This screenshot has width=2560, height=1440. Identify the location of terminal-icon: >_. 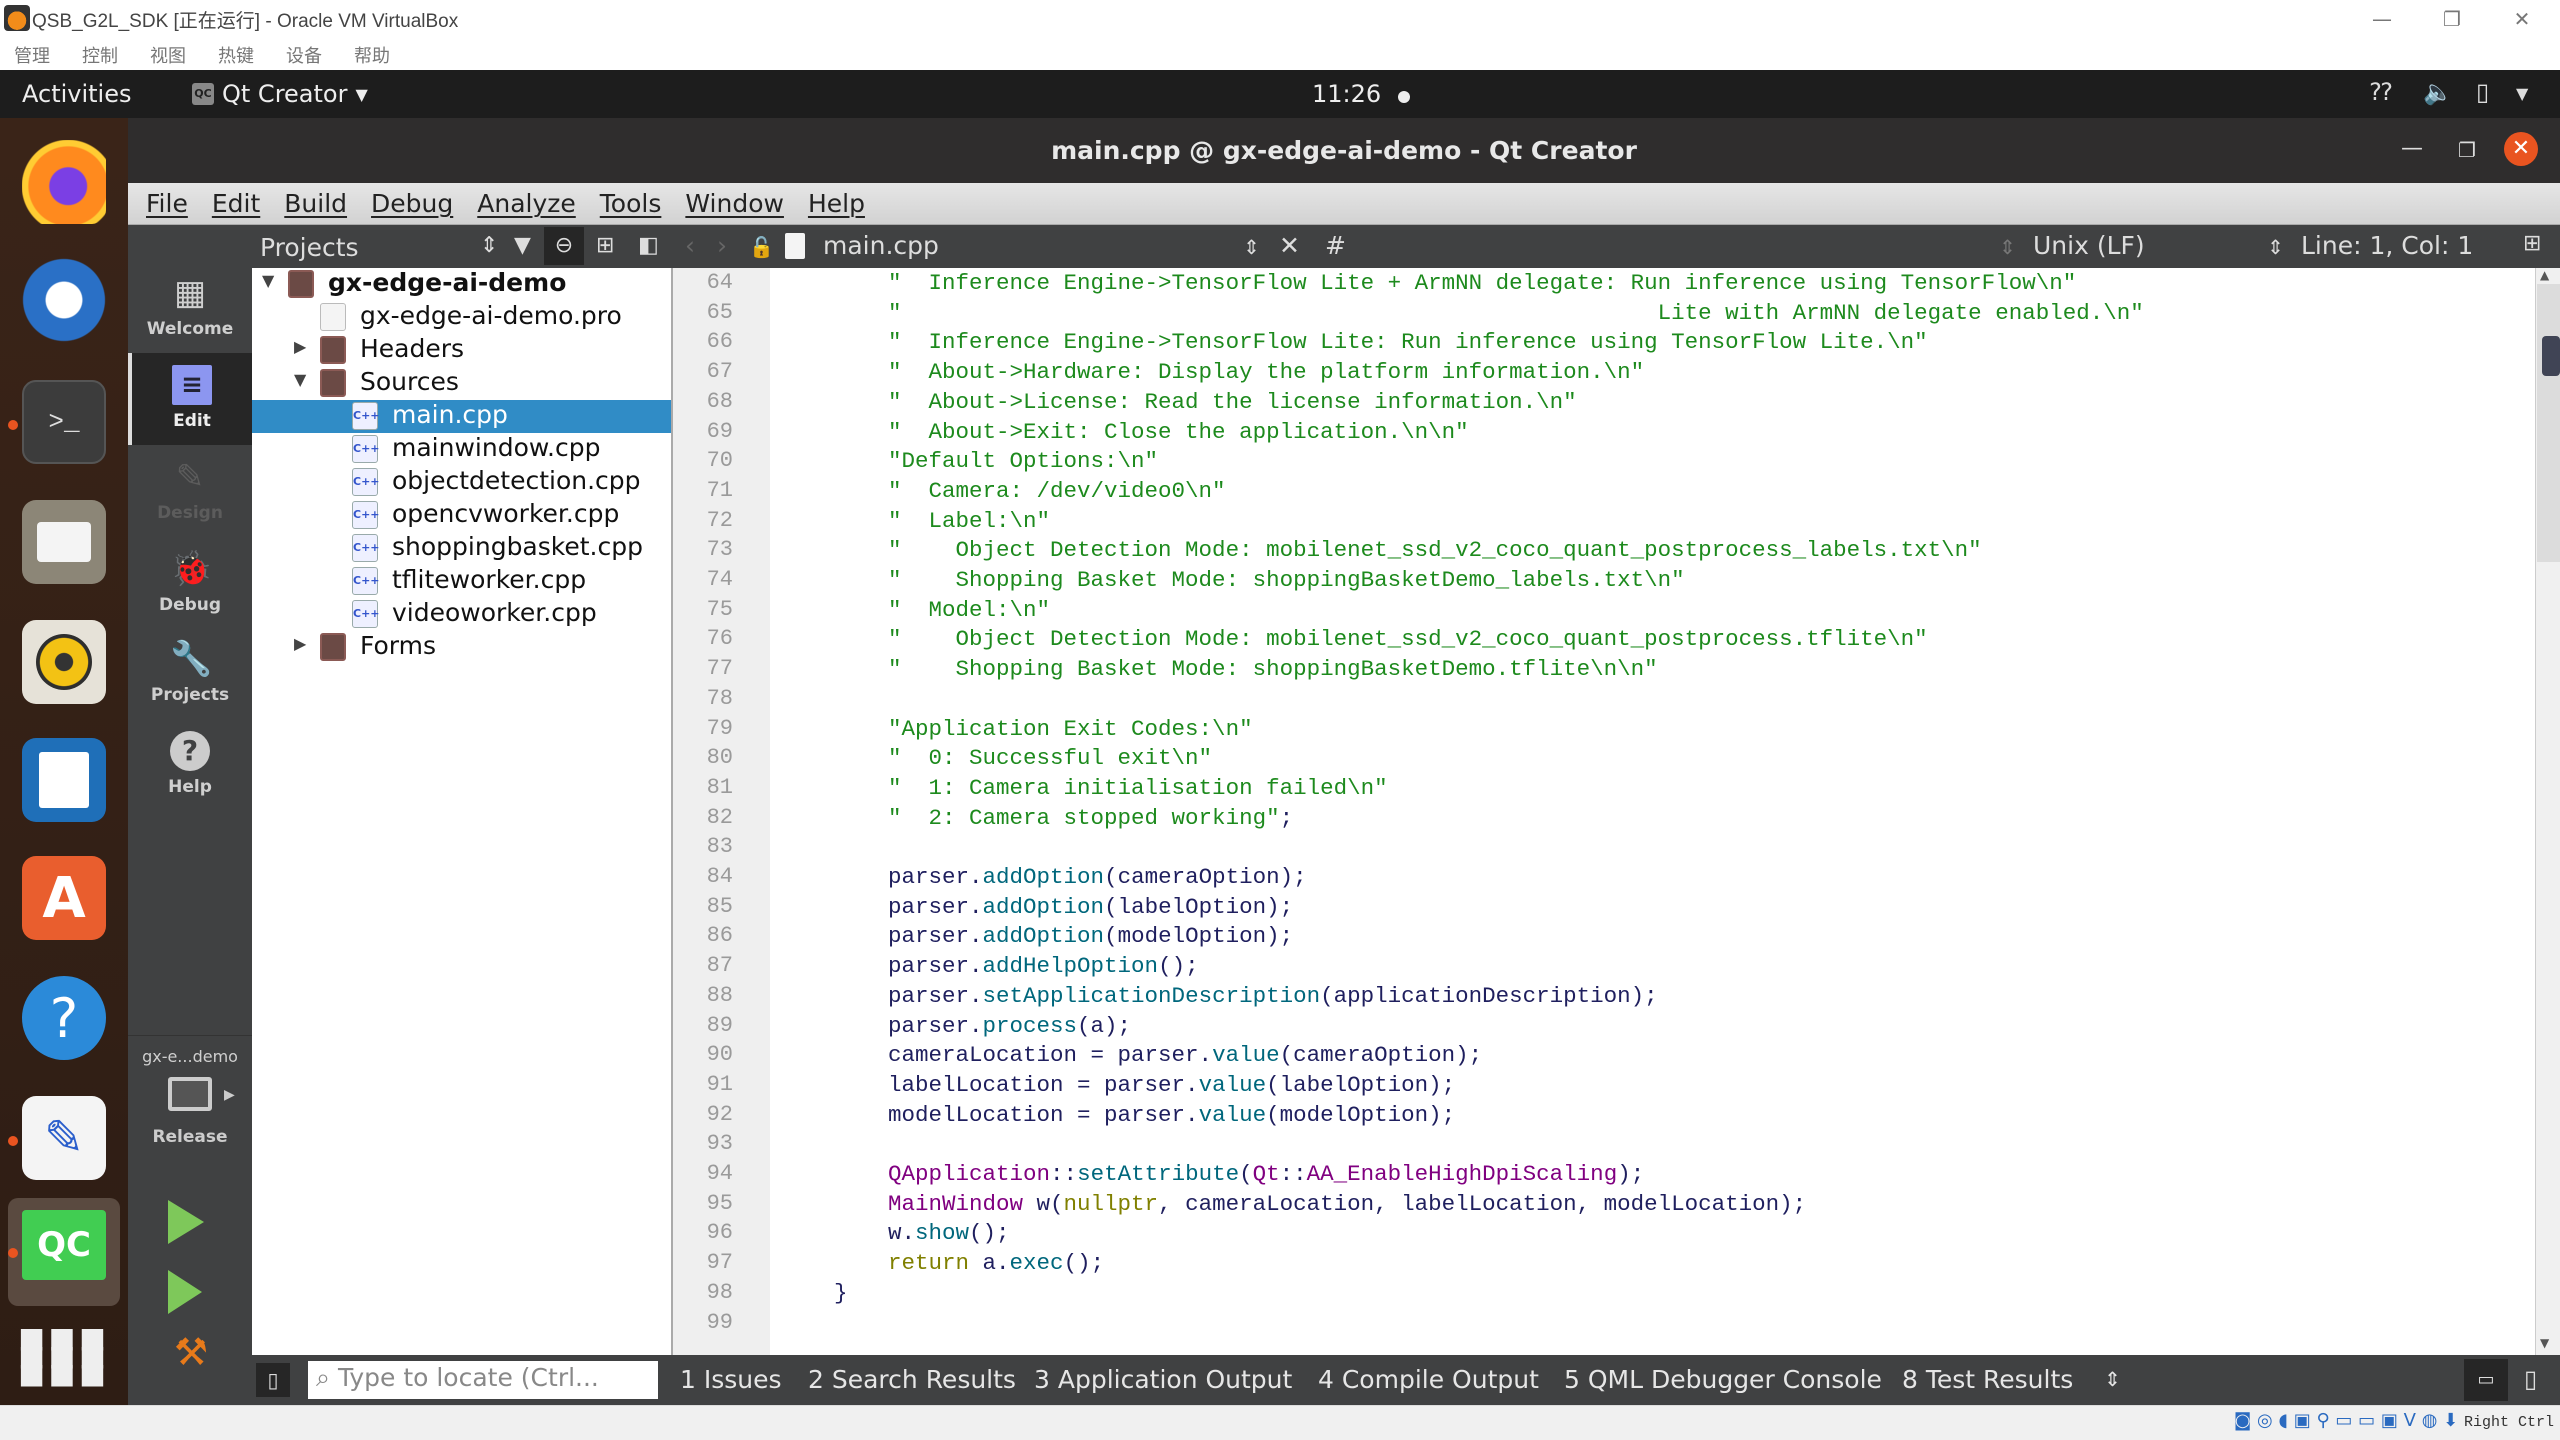
(64, 422).